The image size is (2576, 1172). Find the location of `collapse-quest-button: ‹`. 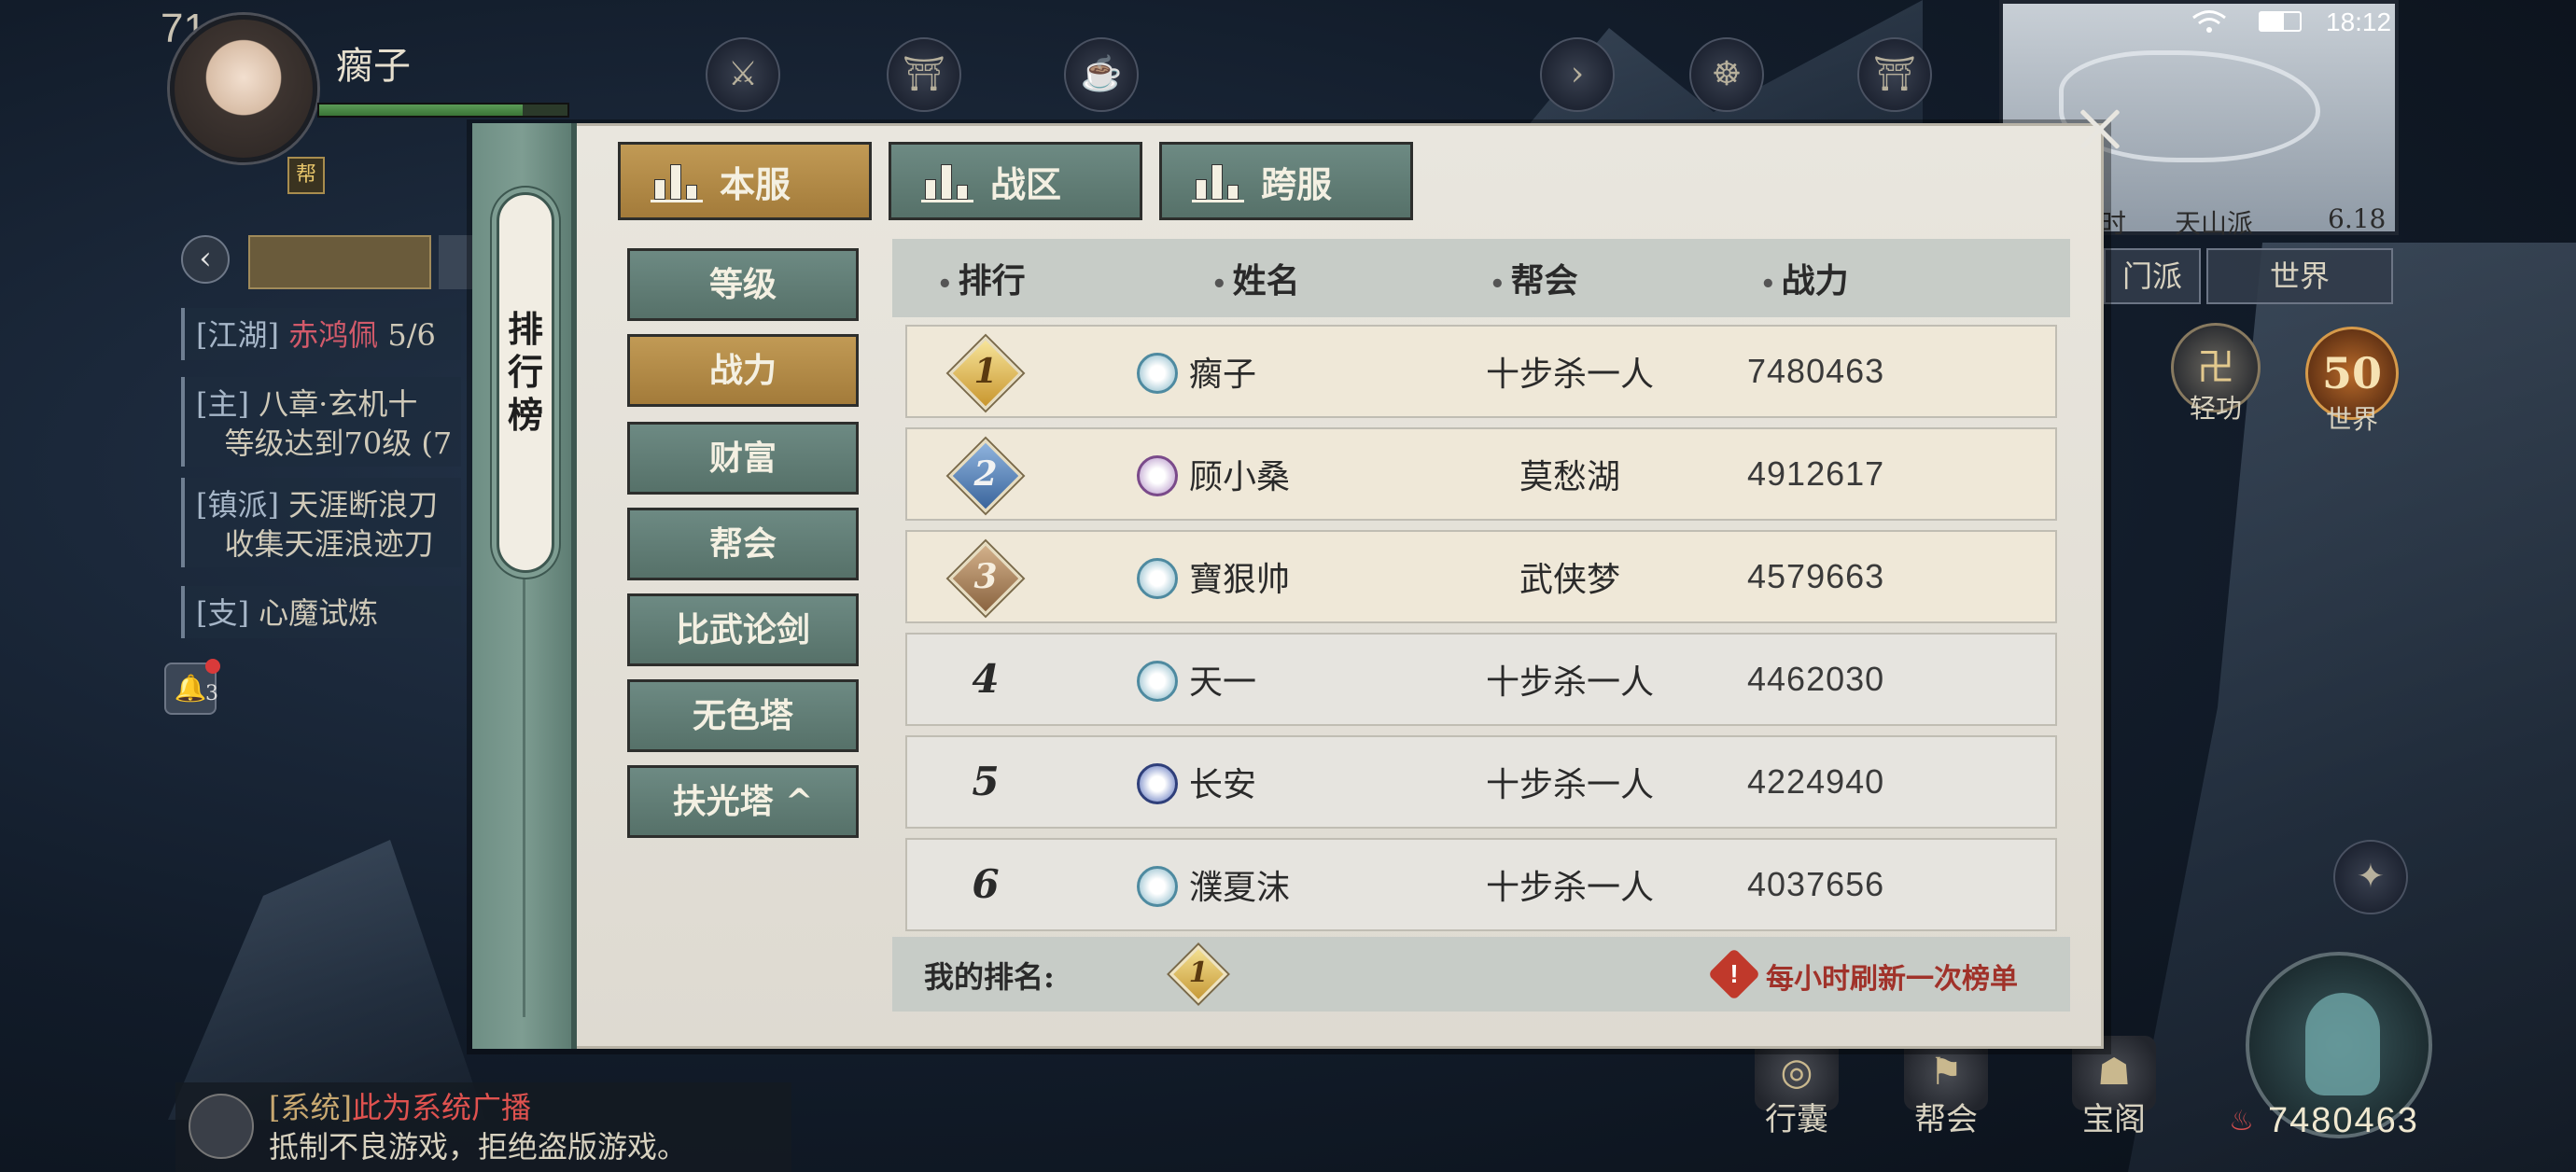

collapse-quest-button: ‹ is located at coordinates (205, 259).